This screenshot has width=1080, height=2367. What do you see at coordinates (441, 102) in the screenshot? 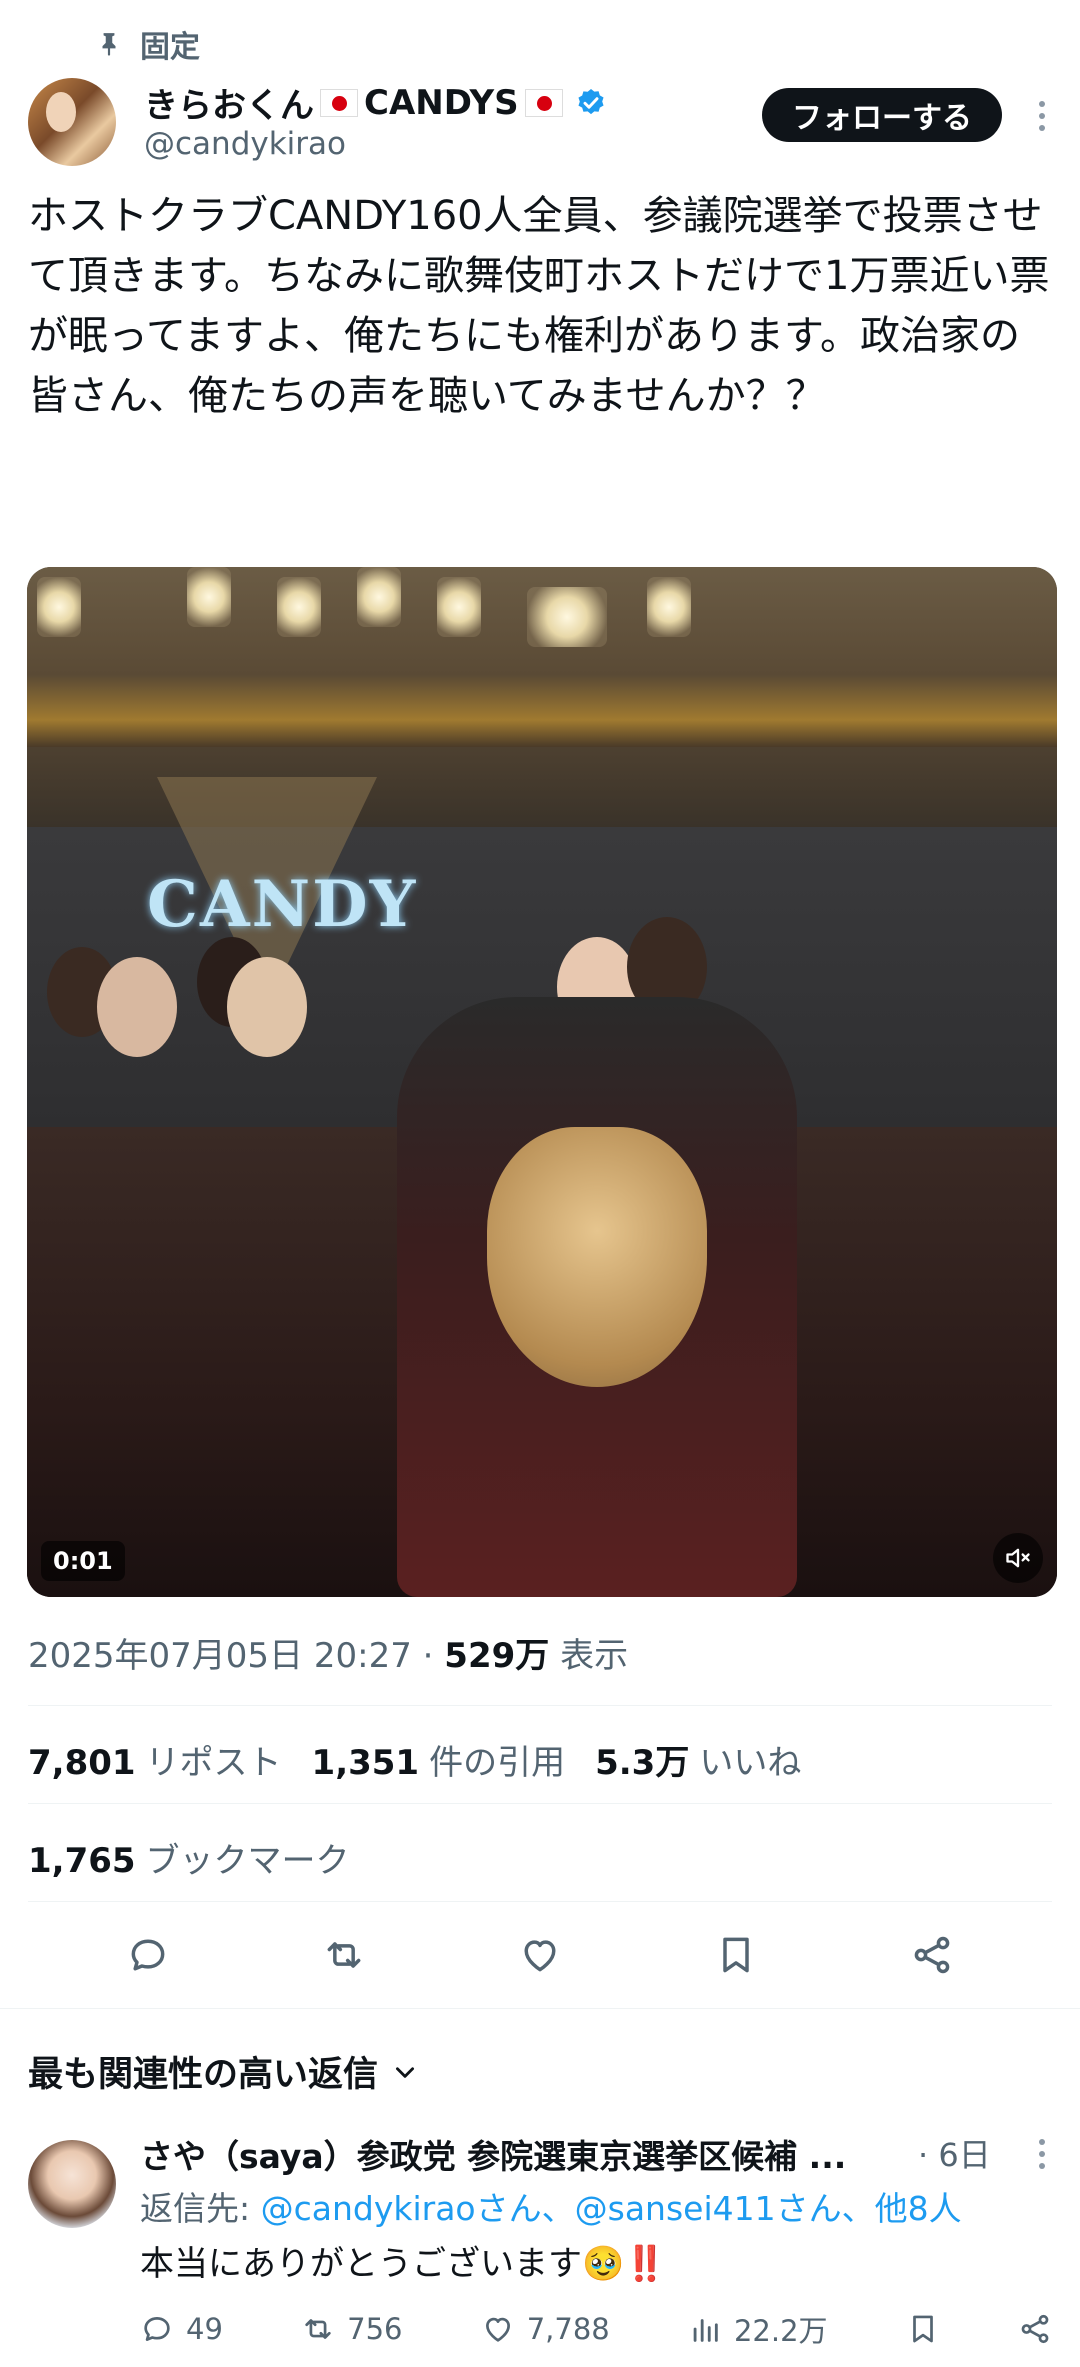
I see `author-name-suffix: CANDYS` at bounding box center [441, 102].